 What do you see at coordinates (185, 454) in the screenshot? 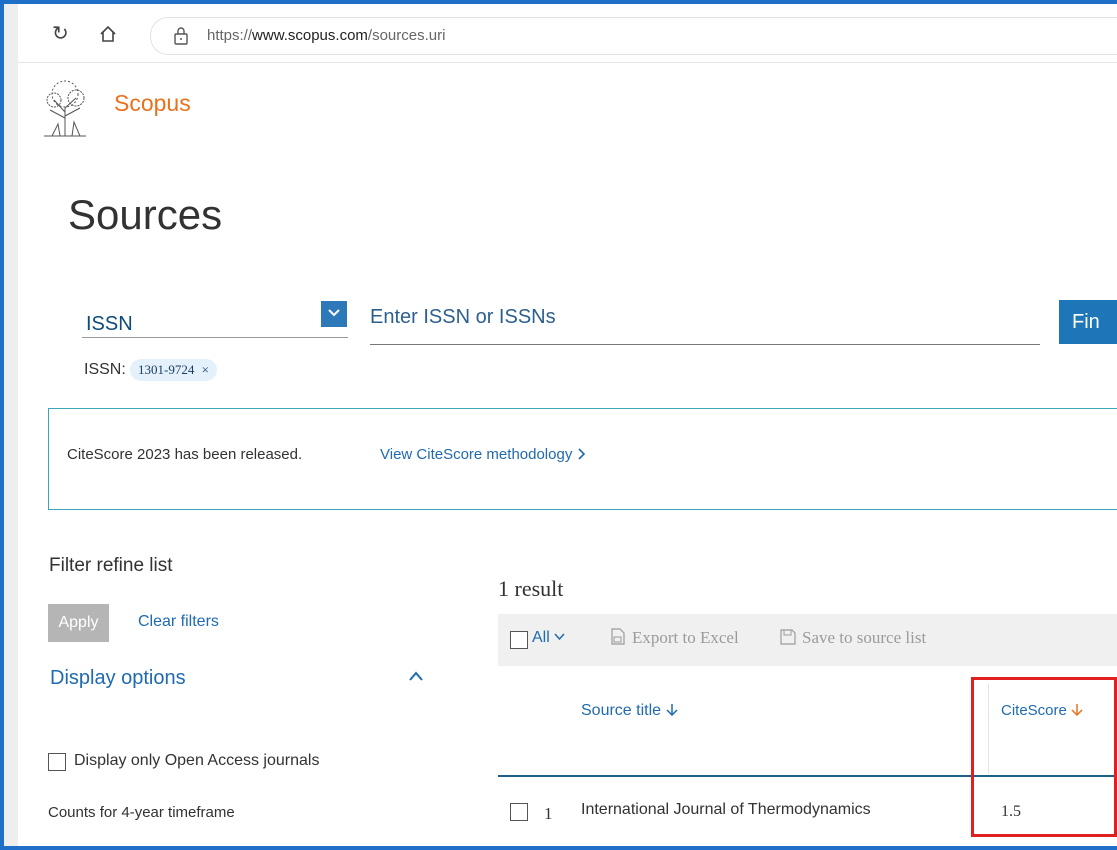
I see `banner-text: CiteScore 2023 has been released.` at bounding box center [185, 454].